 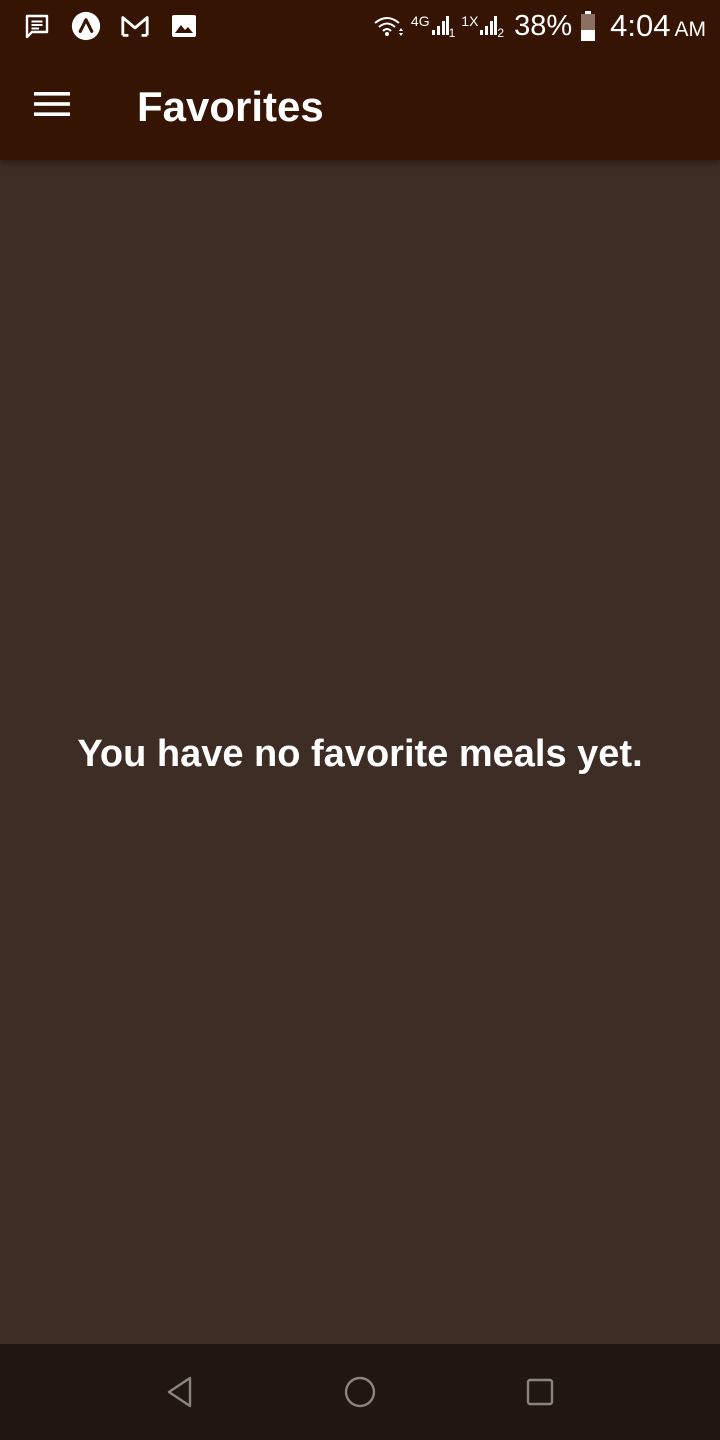 I want to click on recents-button, so click(x=540, y=1392).